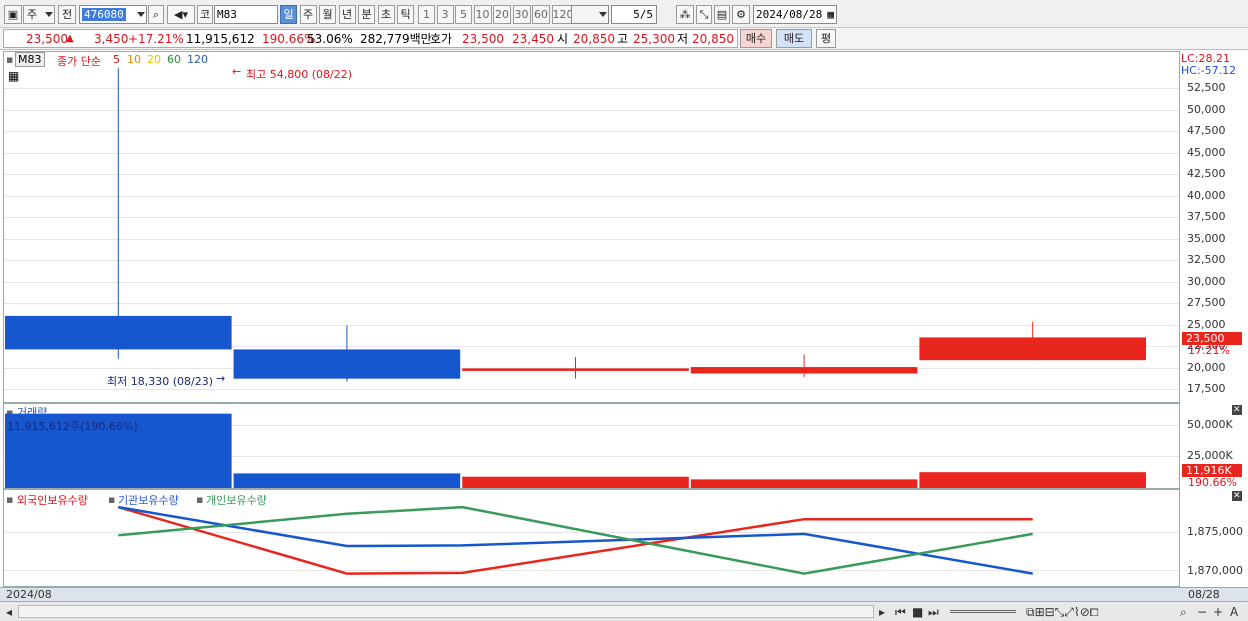 The width and height of the screenshot is (1248, 621). What do you see at coordinates (1218, 612) in the screenshot?
I see `zoom-in-icon: +` at bounding box center [1218, 612].